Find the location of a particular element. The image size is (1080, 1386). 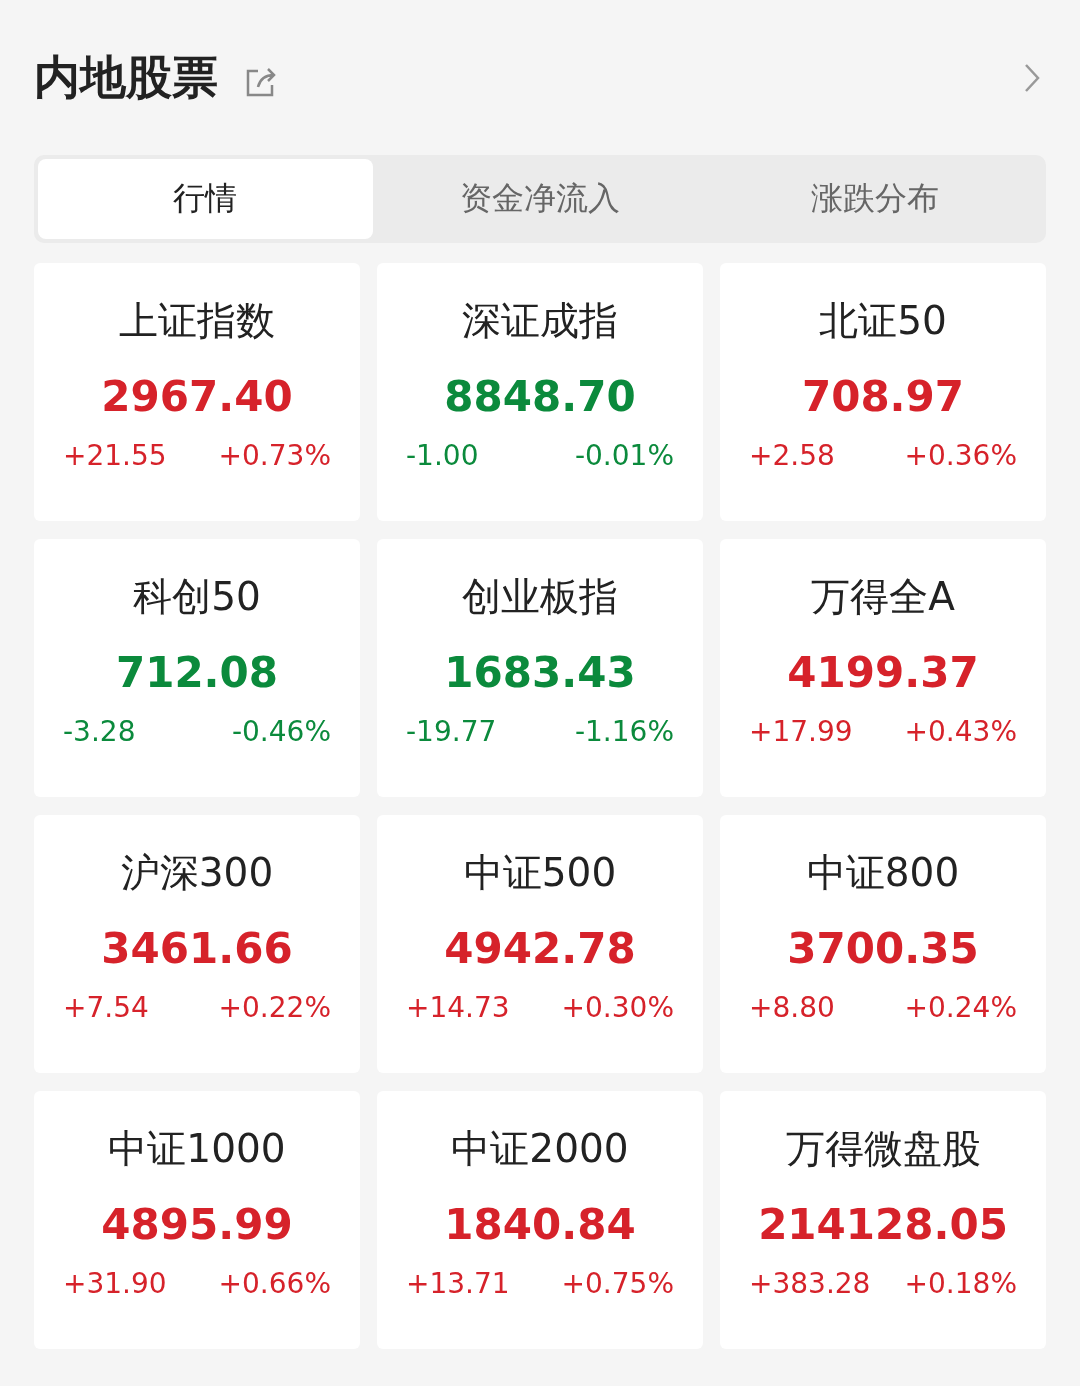

change-value: +2.58 is located at coordinates (792, 455).